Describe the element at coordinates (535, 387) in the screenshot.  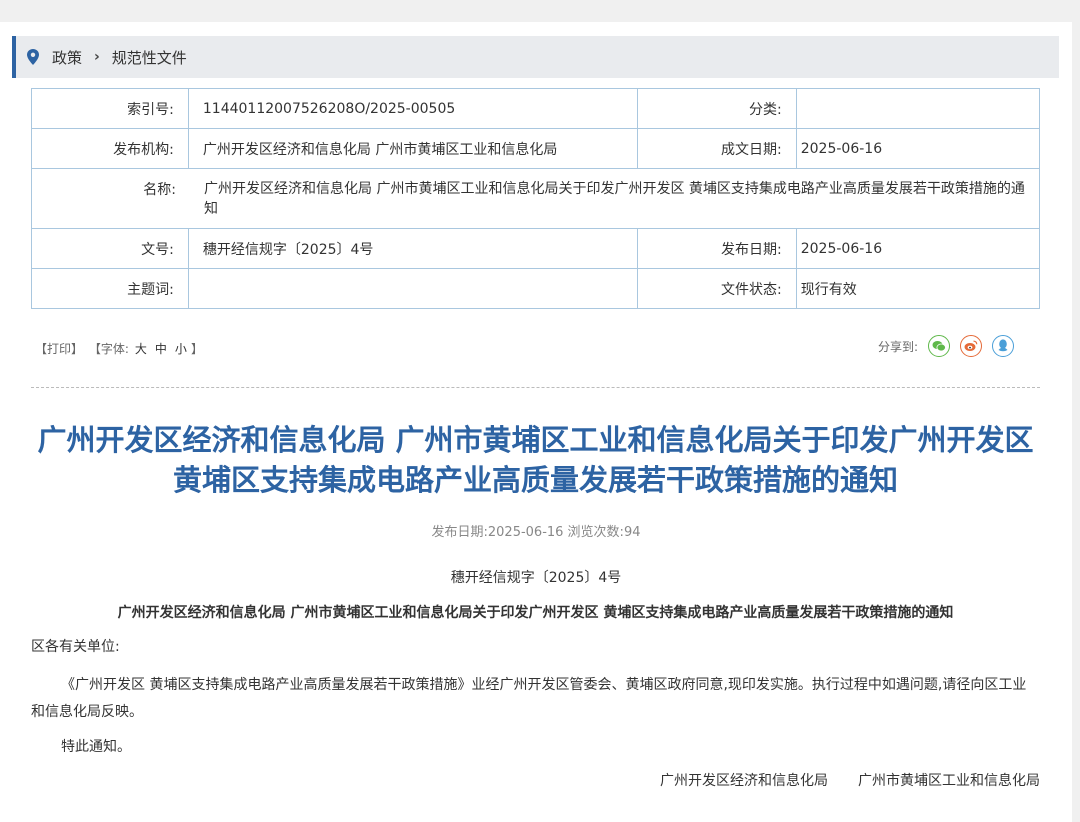
I see `divider` at that location.